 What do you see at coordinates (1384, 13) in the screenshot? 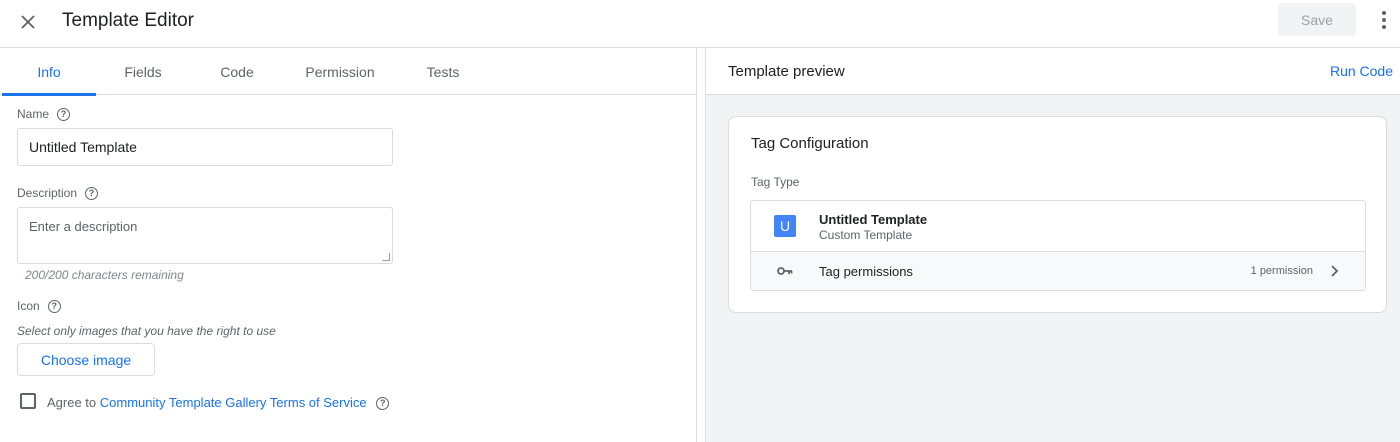
I see `more-vert-icon` at bounding box center [1384, 13].